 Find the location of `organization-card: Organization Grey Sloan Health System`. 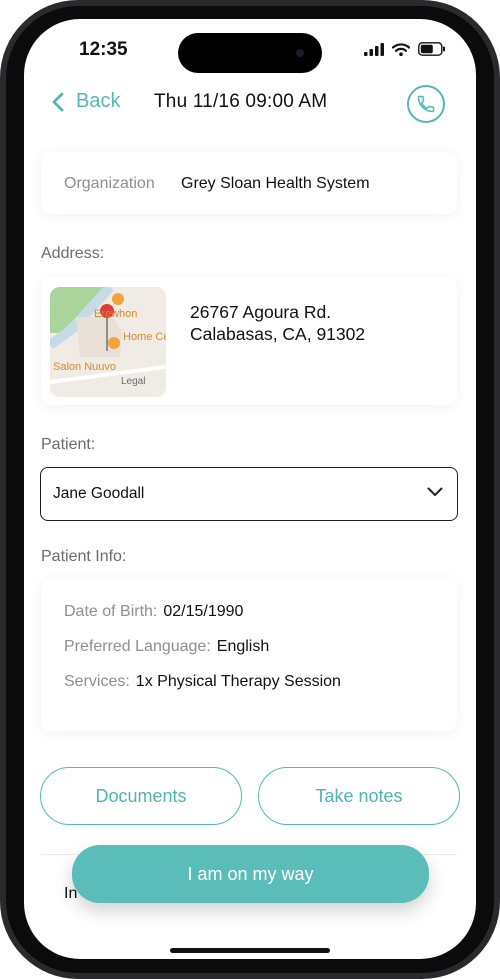

organization-card: Organization Grey Sloan Health System is located at coordinates (249, 183).